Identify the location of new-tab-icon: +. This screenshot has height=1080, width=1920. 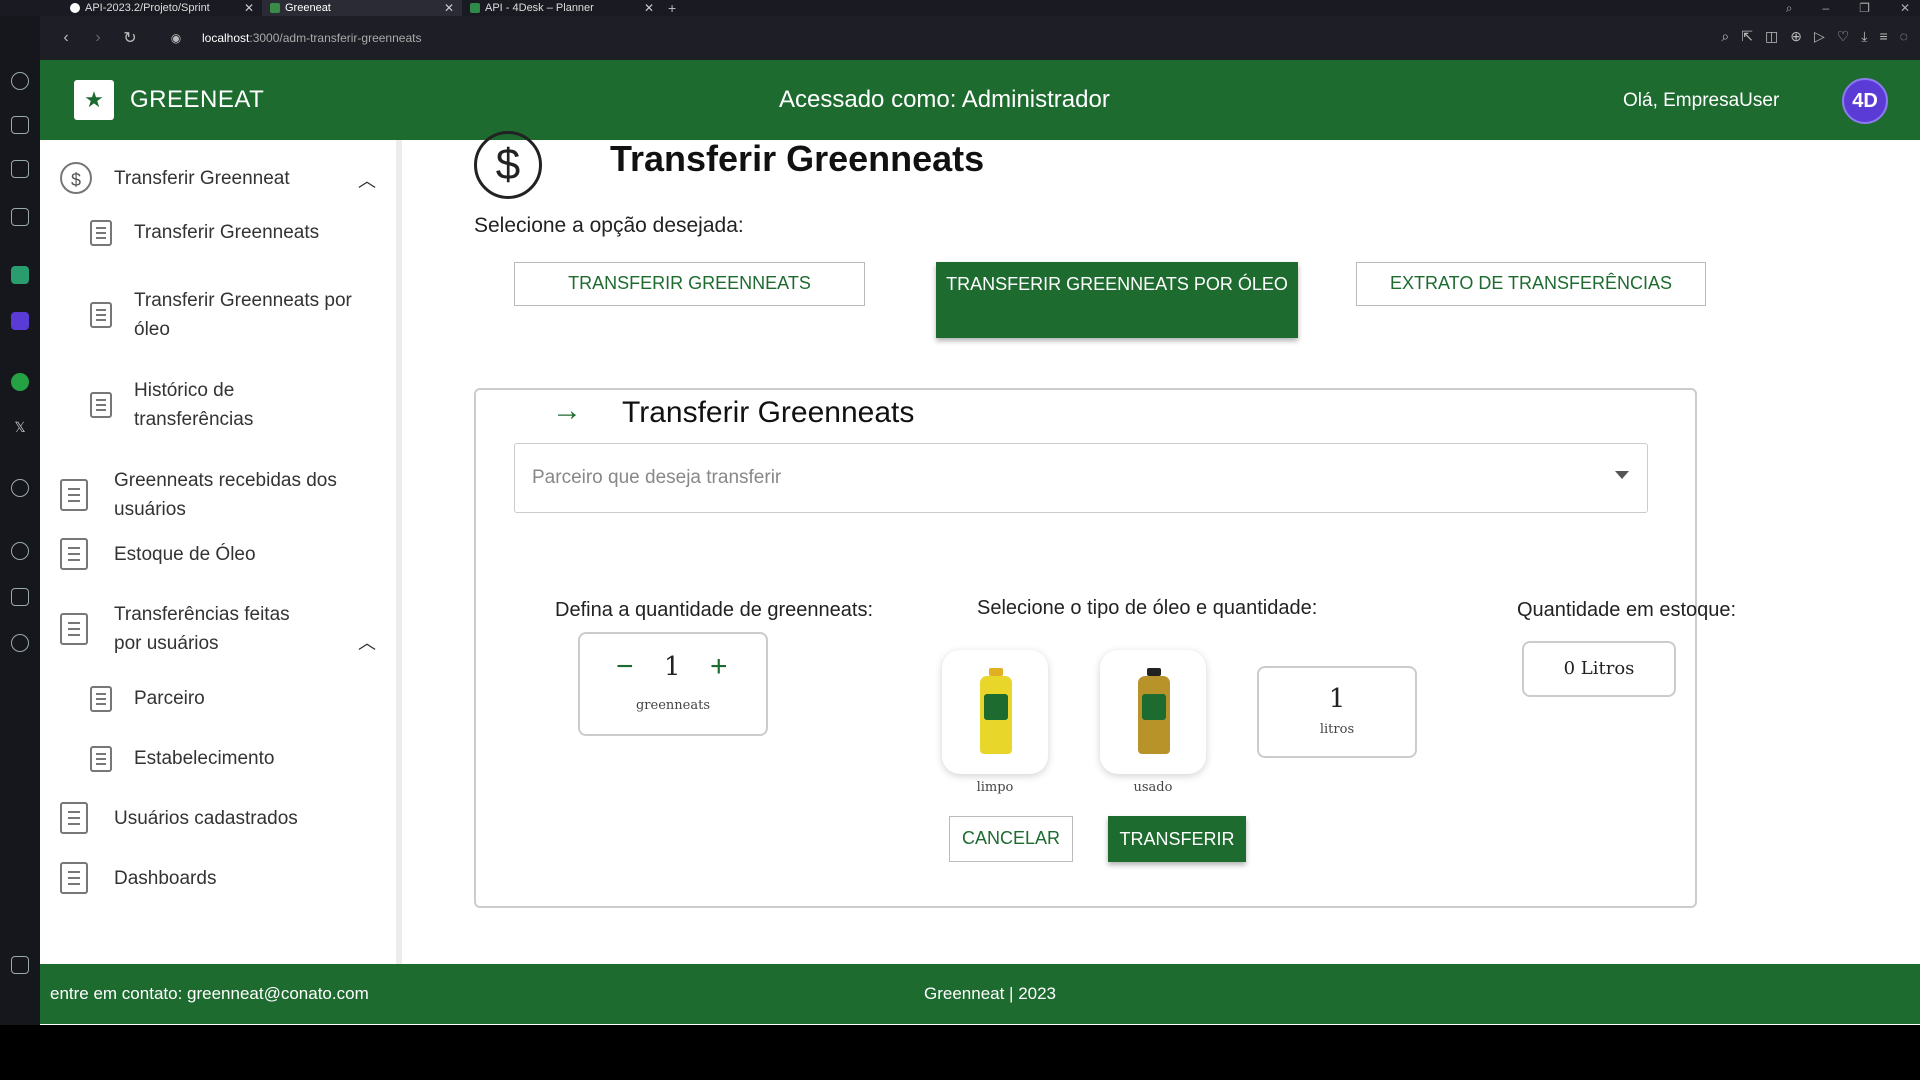
(672, 8).